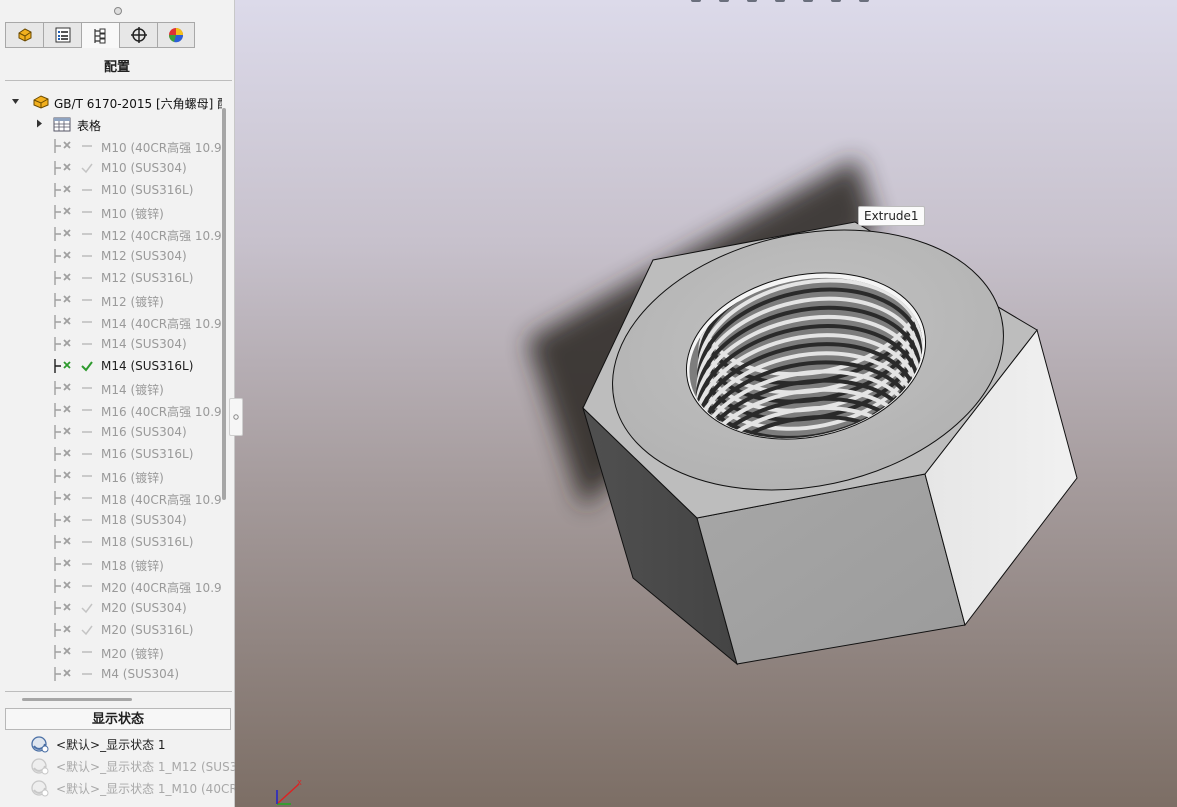  Describe the element at coordinates (161, 148) in the screenshot. I see `config-label: M10 (40CR高强 10.9)` at that location.